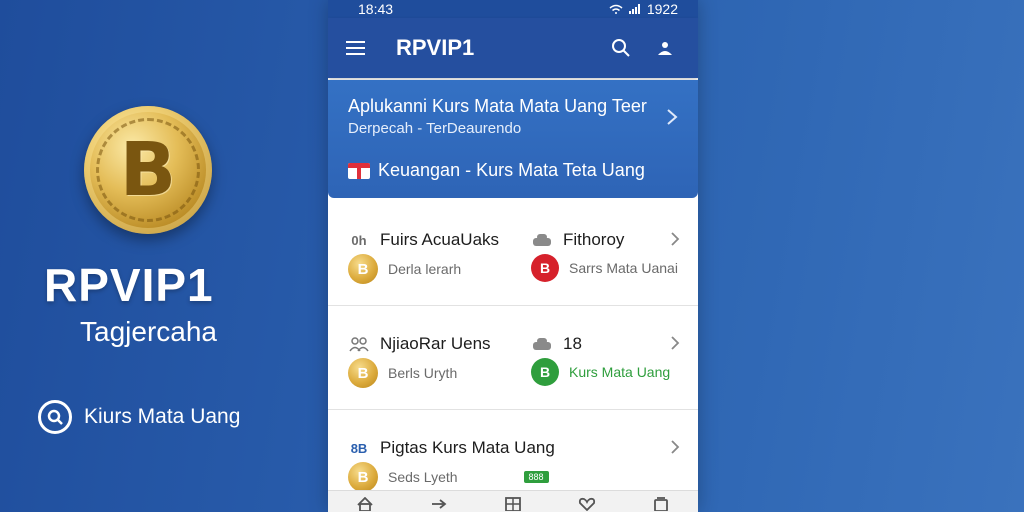 The height and width of the screenshot is (512, 1024). What do you see at coordinates (545, 268) in the screenshot?
I see `red-coin-icon: B` at bounding box center [545, 268].